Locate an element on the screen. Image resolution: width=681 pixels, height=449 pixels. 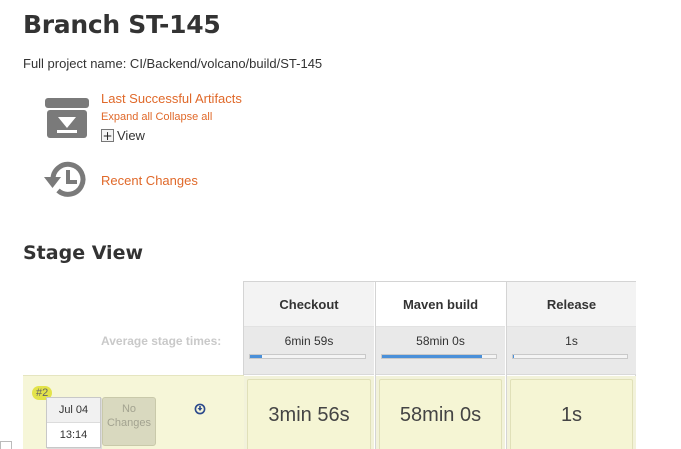
stage-view-heading: Stage View is located at coordinates (83, 253).